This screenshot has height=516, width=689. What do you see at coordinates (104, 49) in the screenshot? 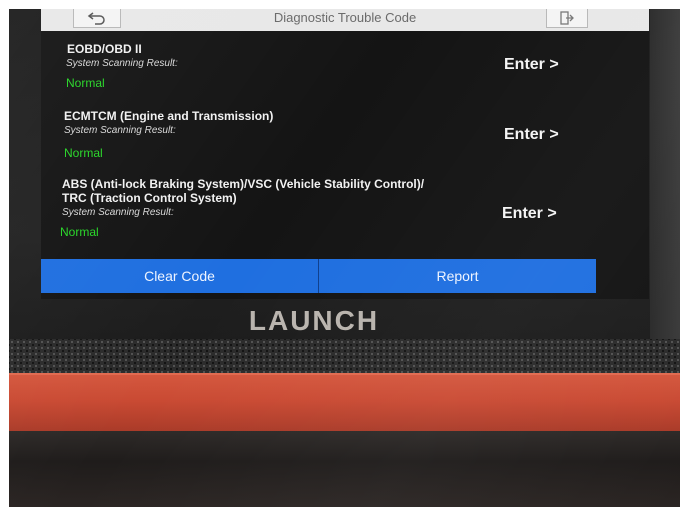
I see `system-title: EOBD/OBD II` at bounding box center [104, 49].